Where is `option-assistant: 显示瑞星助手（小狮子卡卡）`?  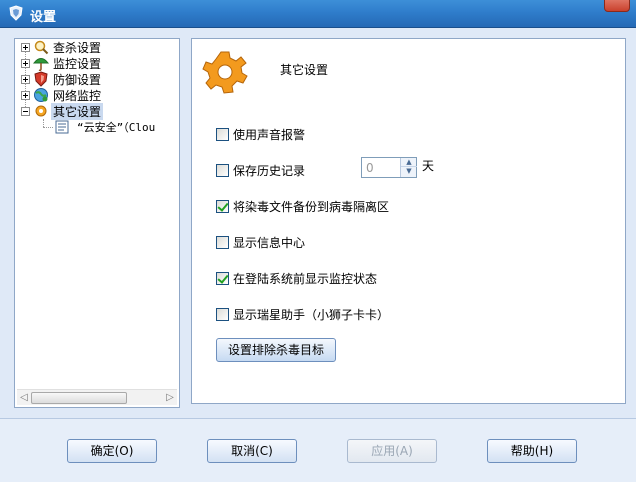 option-assistant: 显示瑞星助手（小狮子卡卡） is located at coordinates (302, 314).